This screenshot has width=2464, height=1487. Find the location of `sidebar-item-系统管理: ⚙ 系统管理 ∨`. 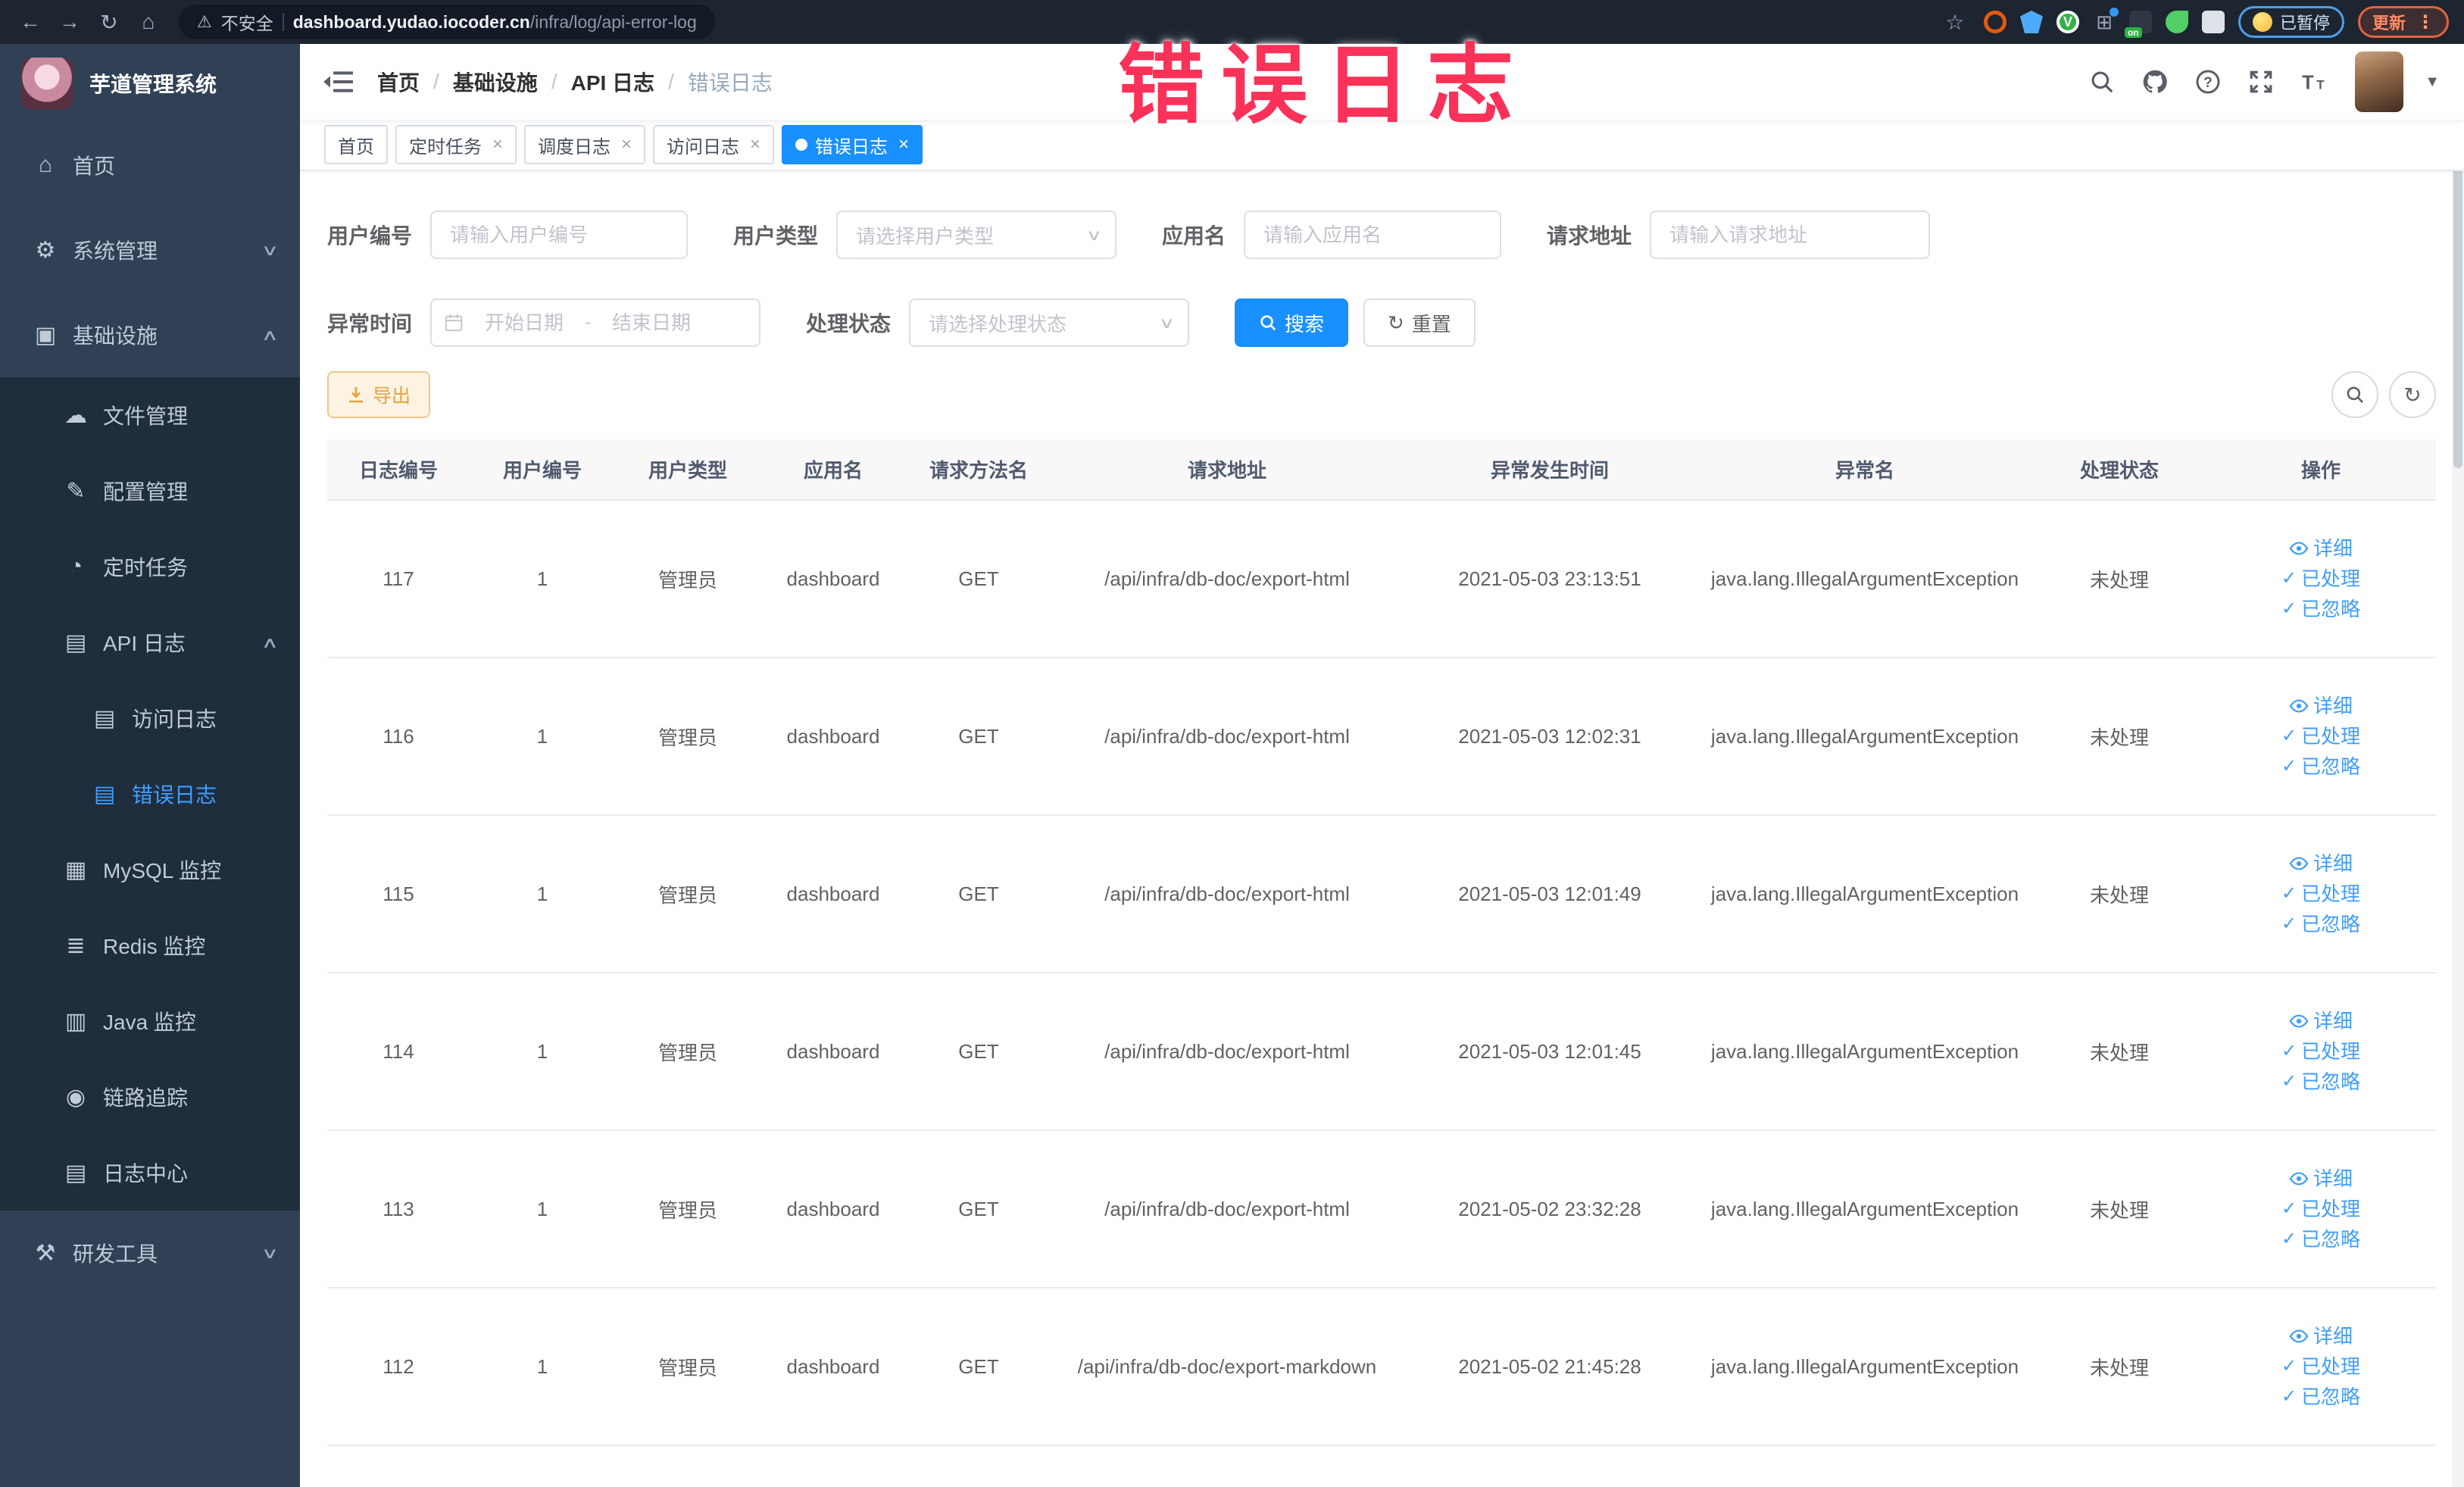

sidebar-item-系统管理: ⚙ 系统管理 ∨ is located at coordinates (150, 250).